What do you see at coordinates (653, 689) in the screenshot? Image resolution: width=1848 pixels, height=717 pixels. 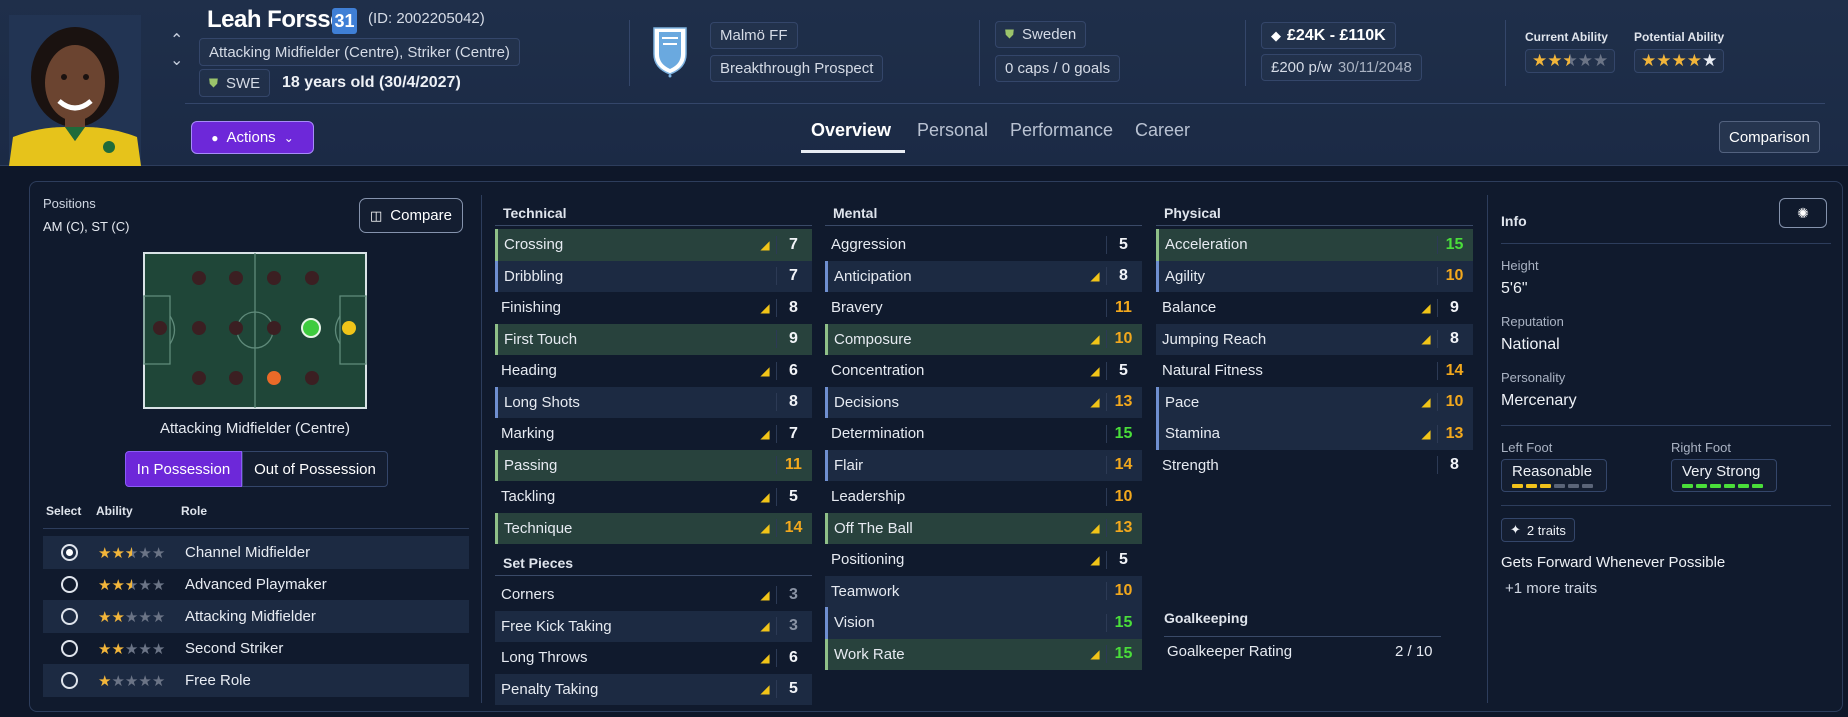 I see `attribute-row-penalty-taking: Penalty Taking ◢ 5` at bounding box center [653, 689].